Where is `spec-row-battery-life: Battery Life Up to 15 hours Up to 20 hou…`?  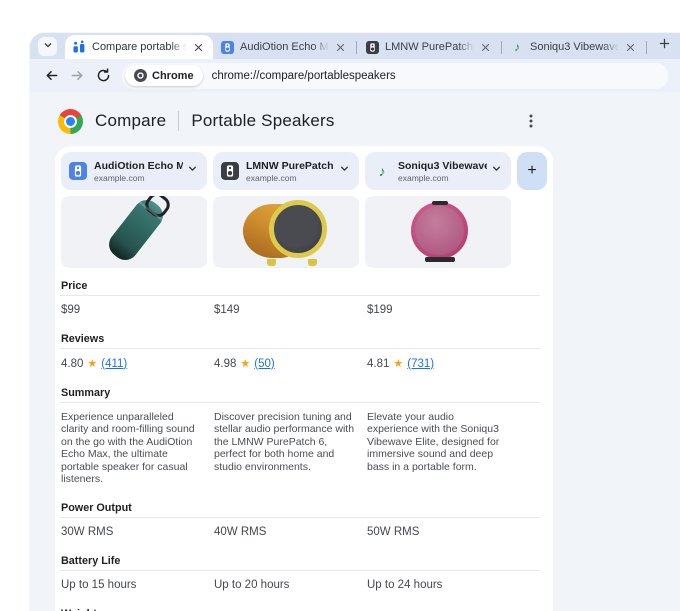
spec-row-battery-life: Battery Life Up to 15 hours Up to 20 hou… is located at coordinates (300, 576).